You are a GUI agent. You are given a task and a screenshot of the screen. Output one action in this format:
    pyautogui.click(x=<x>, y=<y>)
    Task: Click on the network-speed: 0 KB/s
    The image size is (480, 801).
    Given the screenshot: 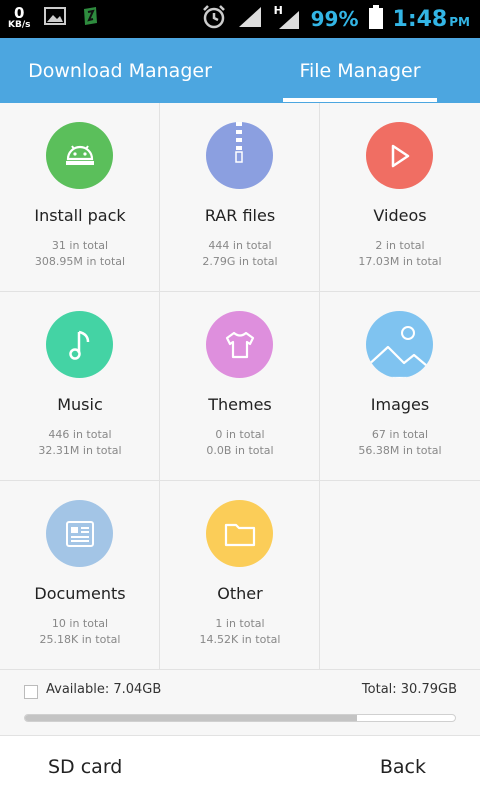 What is the action you would take?
    pyautogui.click(x=19, y=17)
    